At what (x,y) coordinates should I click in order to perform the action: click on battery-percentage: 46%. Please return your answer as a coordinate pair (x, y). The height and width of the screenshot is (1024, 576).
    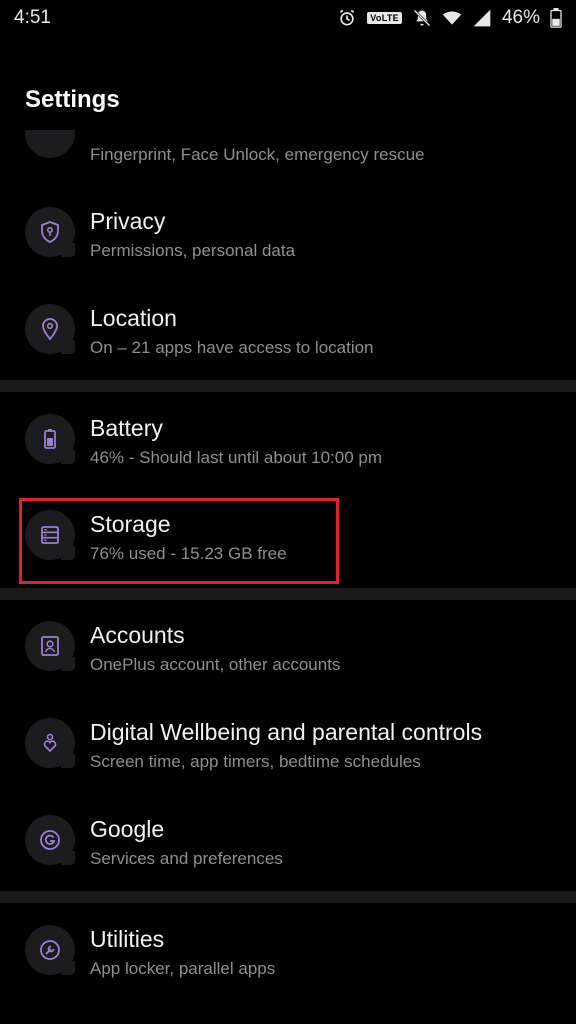
    Looking at the image, I should click on (520, 17).